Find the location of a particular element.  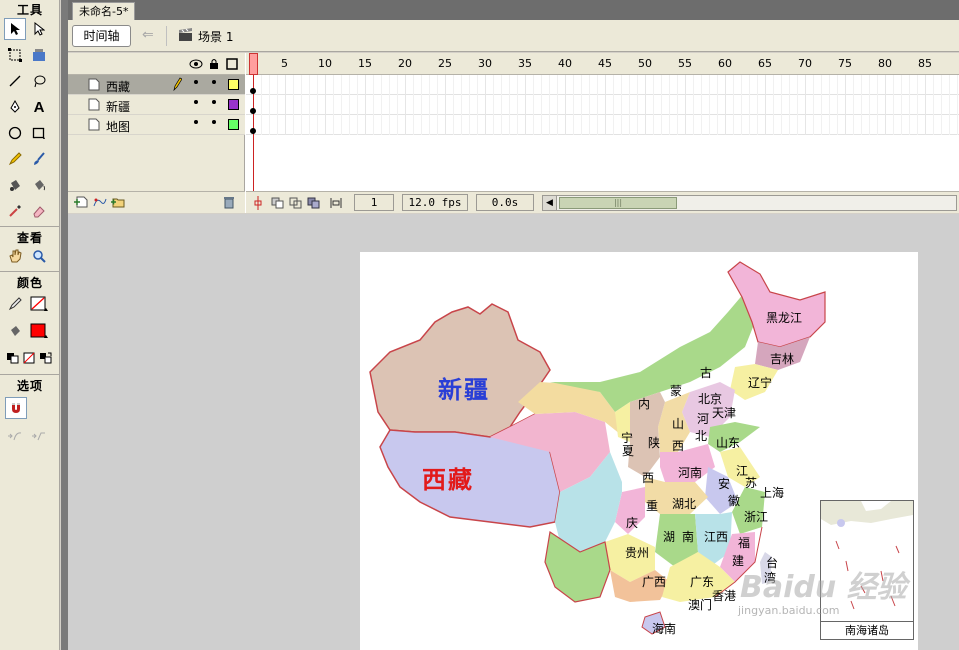

map-label-province: 庆 is located at coordinates (632, 523).